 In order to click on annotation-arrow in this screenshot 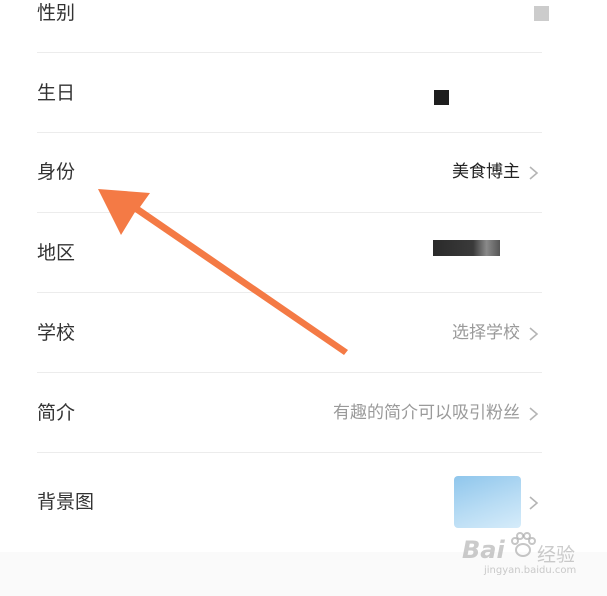, I will do `click(223, 272)`.